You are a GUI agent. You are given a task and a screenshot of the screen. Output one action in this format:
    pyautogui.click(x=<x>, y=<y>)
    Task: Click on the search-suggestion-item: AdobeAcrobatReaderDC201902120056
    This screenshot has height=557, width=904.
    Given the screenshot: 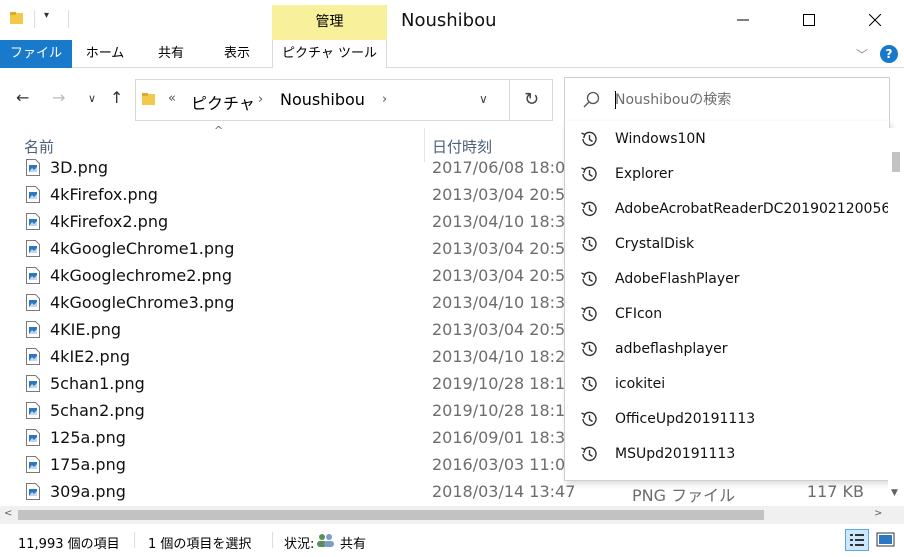 What is the action you would take?
    pyautogui.click(x=727, y=209)
    